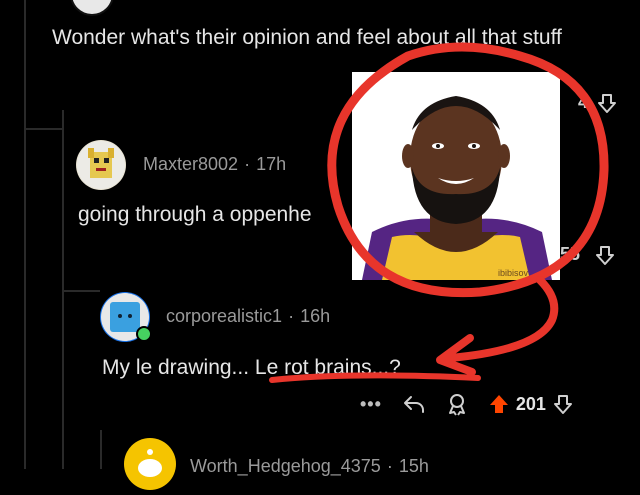 This screenshot has width=640, height=495. I want to click on person-photo, so click(456, 176).